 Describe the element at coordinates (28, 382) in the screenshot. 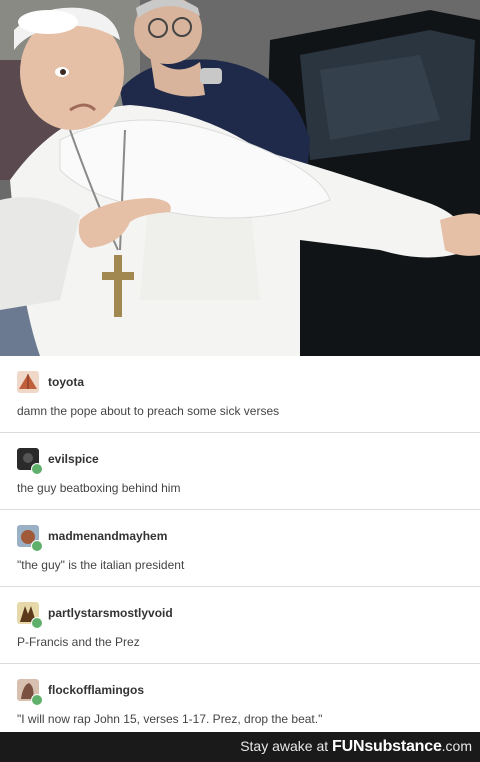

I see `avatar` at that location.